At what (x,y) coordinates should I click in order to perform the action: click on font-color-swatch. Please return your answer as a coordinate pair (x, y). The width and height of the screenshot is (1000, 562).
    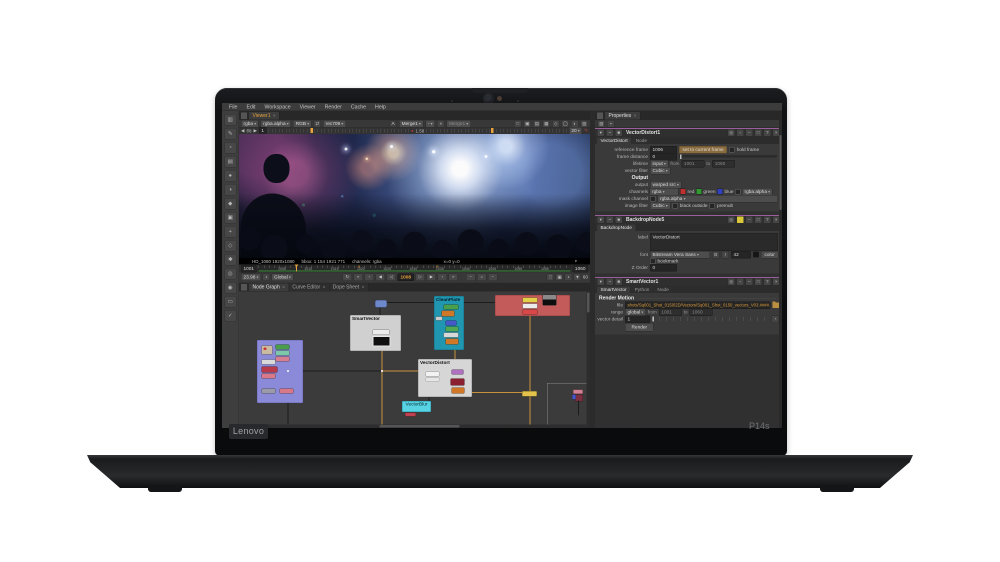
    Looking at the image, I should click on (756, 254).